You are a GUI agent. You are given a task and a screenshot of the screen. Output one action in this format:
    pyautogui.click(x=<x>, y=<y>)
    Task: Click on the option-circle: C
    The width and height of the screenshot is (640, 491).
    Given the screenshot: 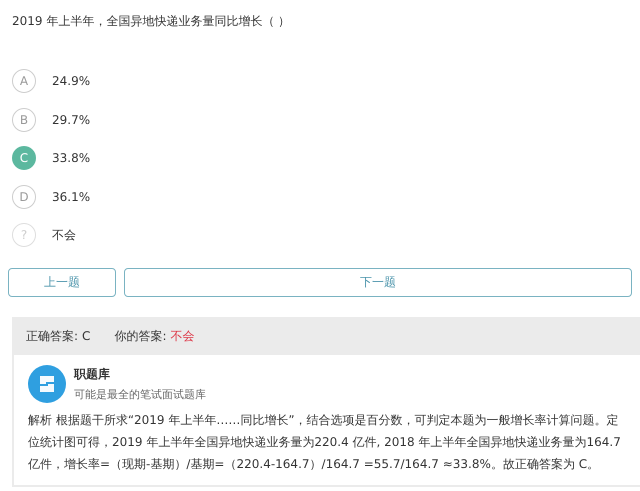 What is the action you would take?
    pyautogui.click(x=24, y=158)
    